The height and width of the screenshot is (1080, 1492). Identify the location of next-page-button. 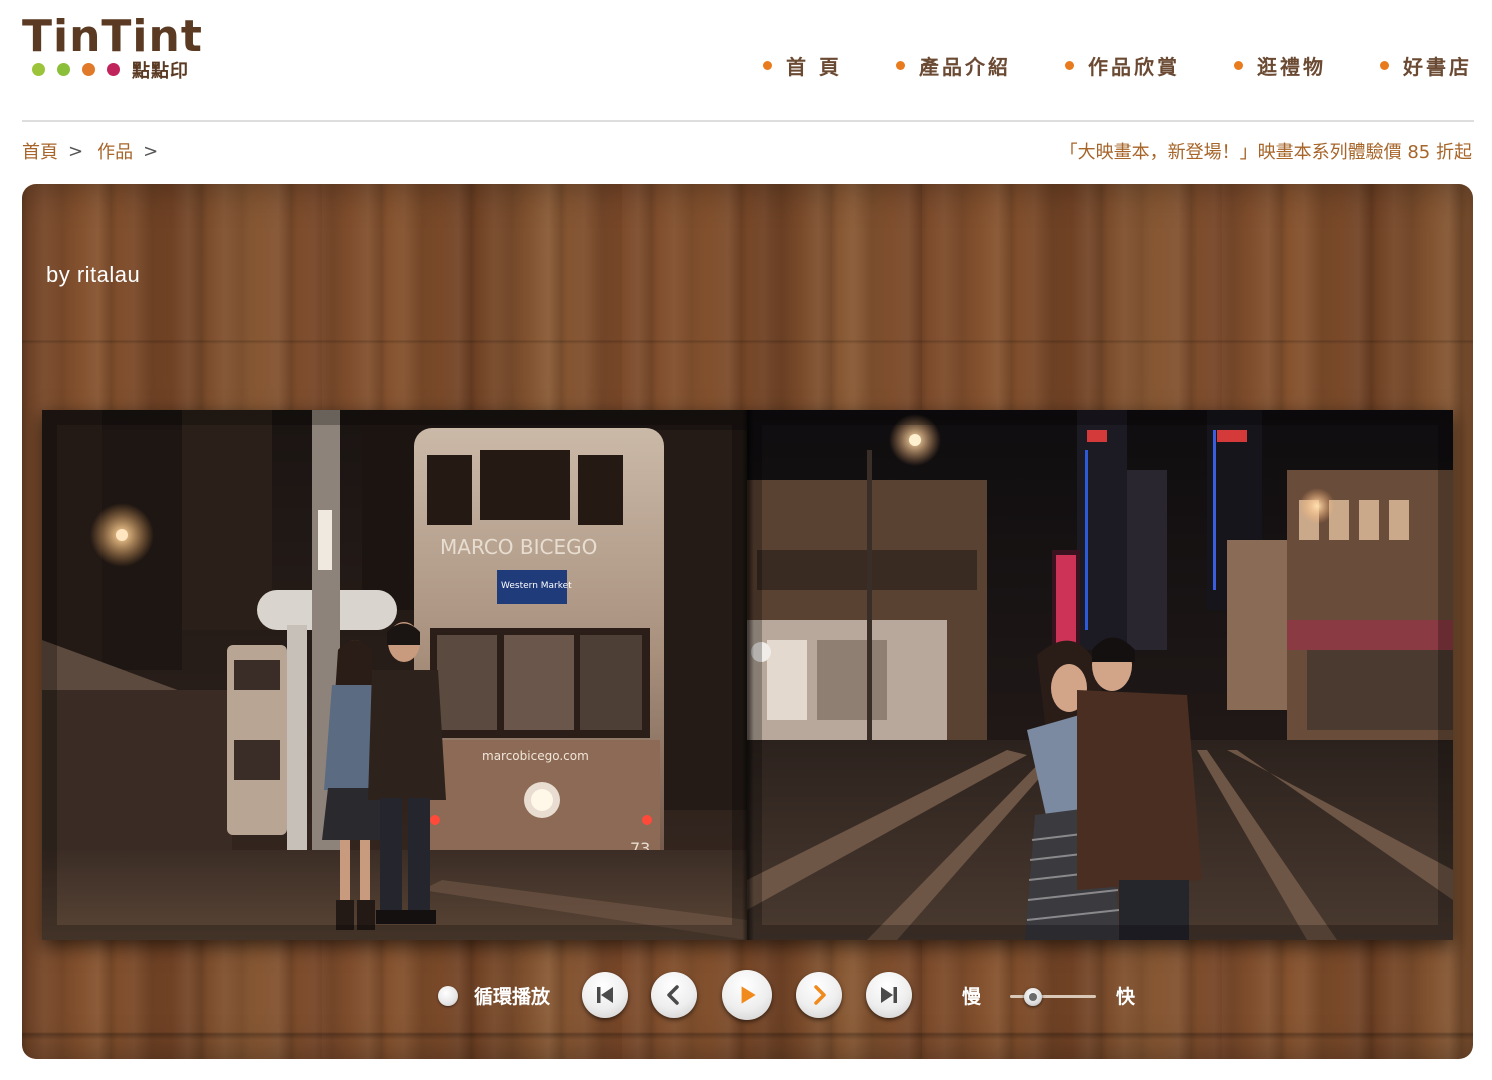
(819, 995).